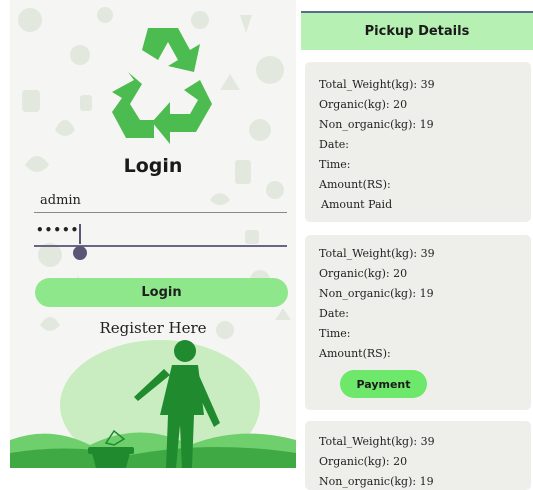 Image resolution: width=533 pixels, height=490 pixels. What do you see at coordinates (161, 292) in the screenshot?
I see `login-button: Login` at bounding box center [161, 292].